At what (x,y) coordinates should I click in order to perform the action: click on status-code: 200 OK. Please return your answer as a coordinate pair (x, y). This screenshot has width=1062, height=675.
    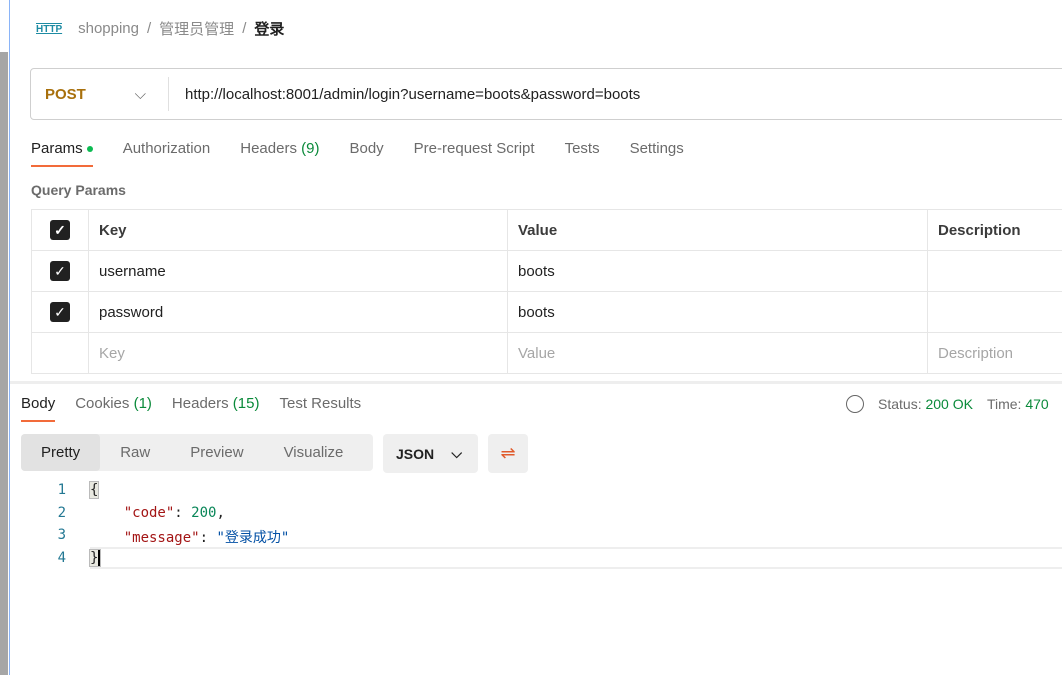
    Looking at the image, I should click on (948, 404).